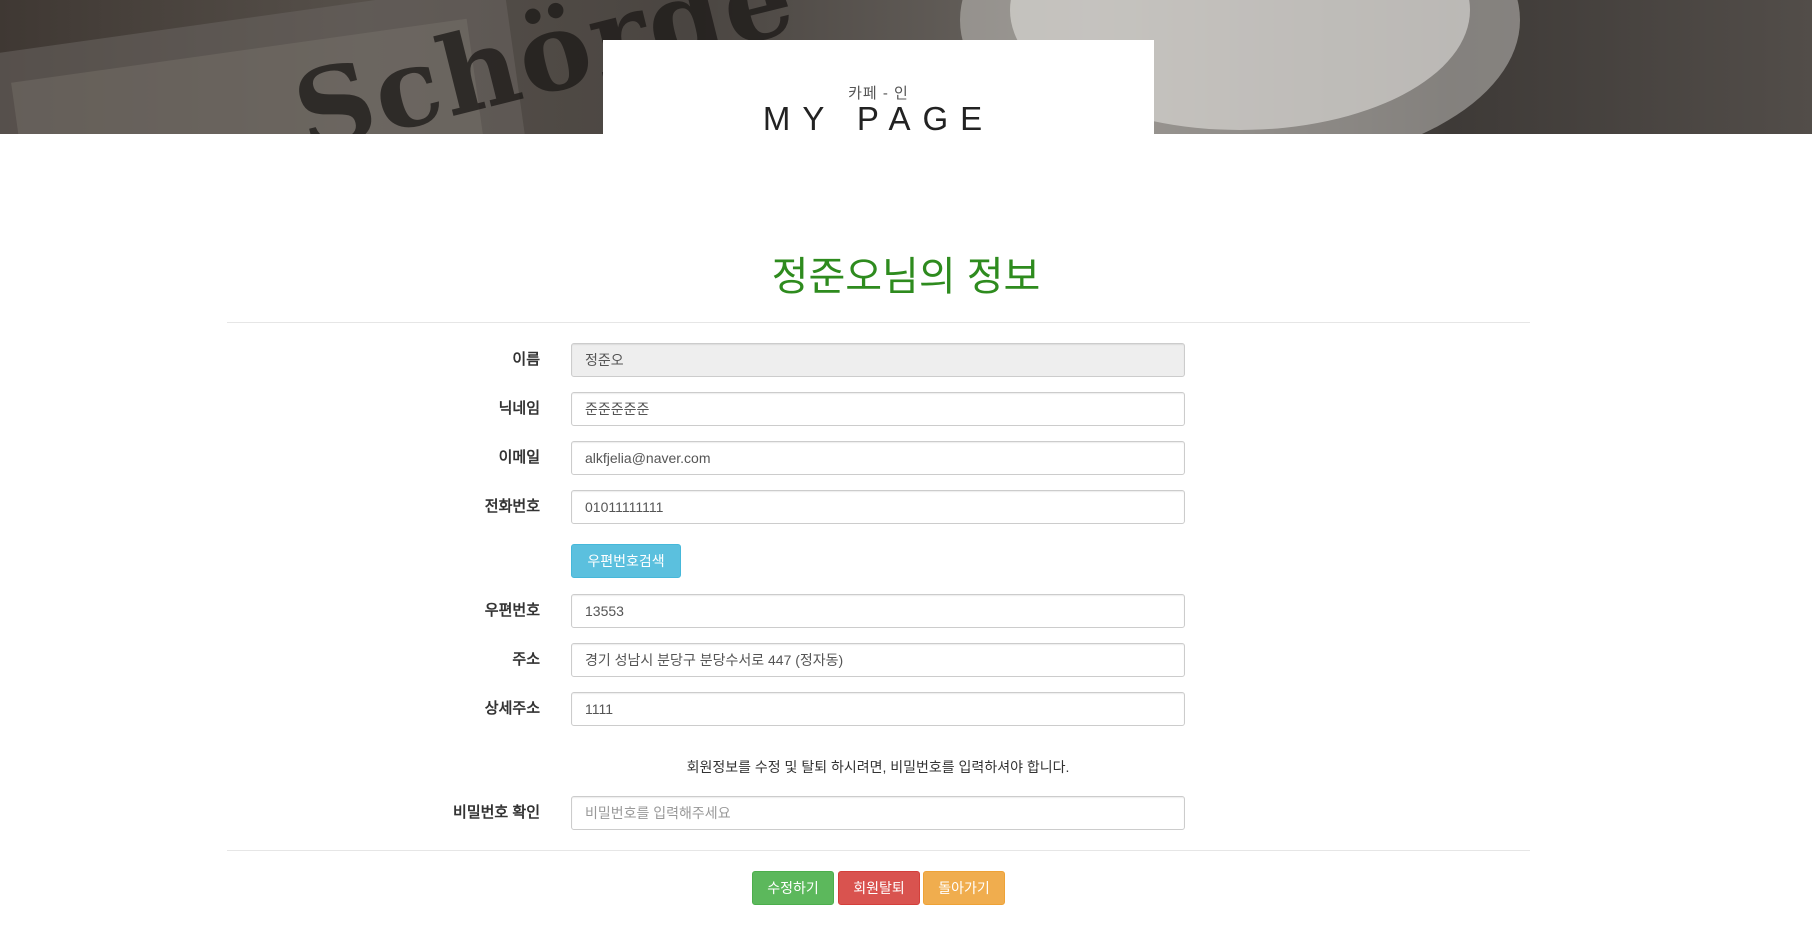 This screenshot has width=1812, height=932. I want to click on phone-field, so click(878, 507).